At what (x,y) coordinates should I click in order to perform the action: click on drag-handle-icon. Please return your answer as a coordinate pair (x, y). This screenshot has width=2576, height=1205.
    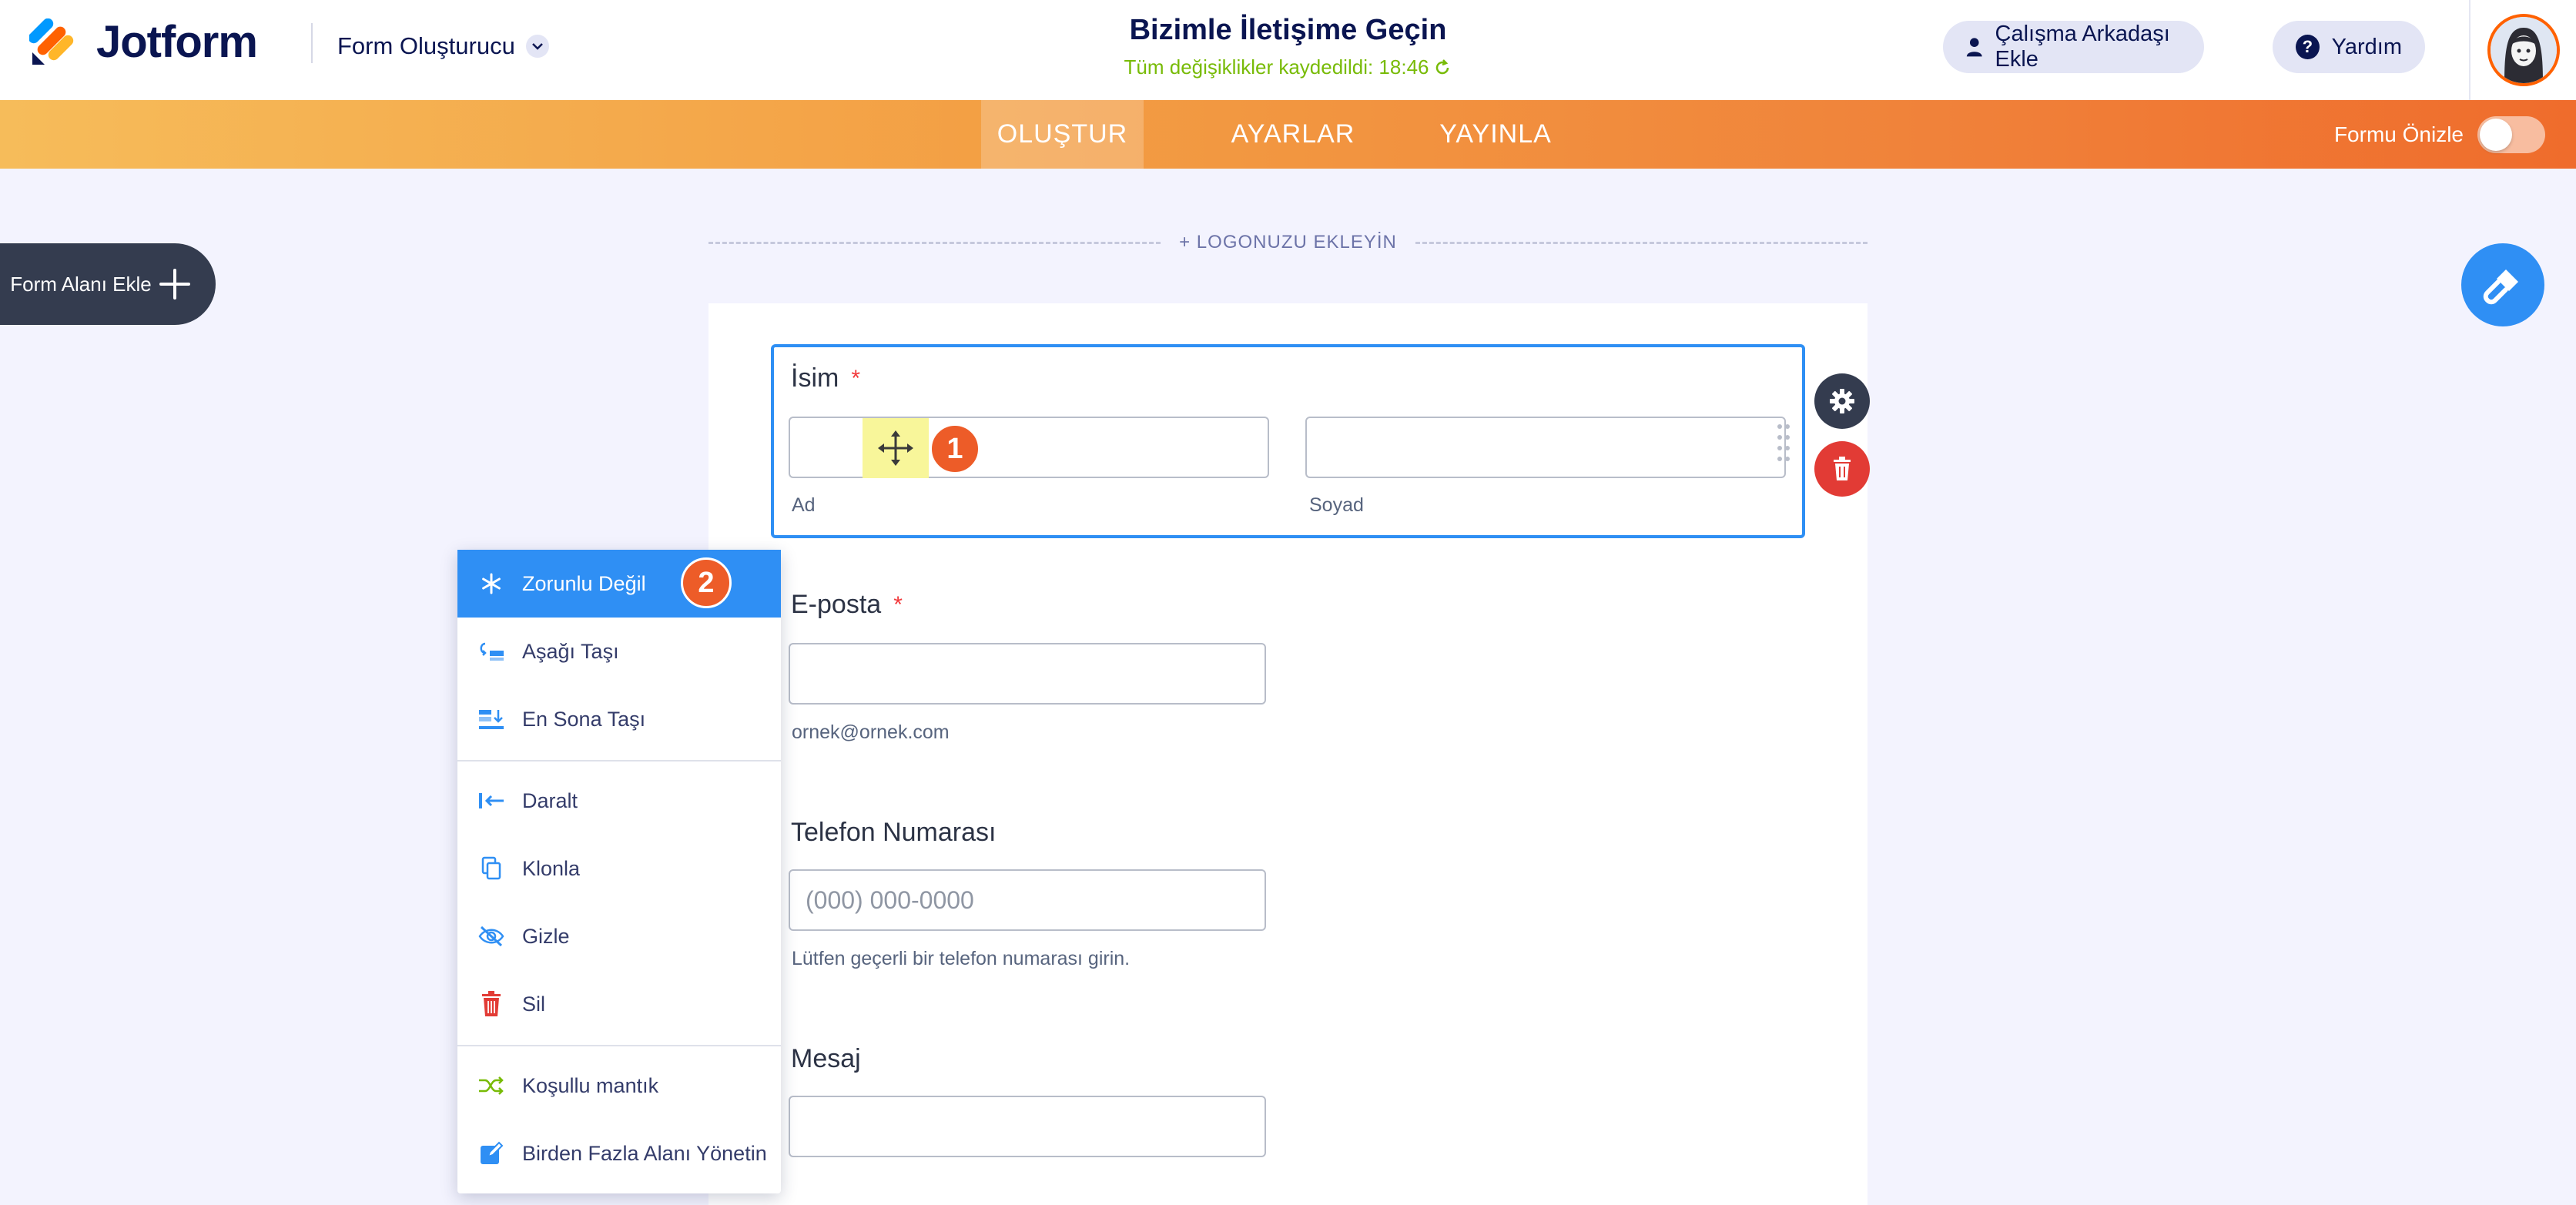
    Looking at the image, I should click on (1783, 443).